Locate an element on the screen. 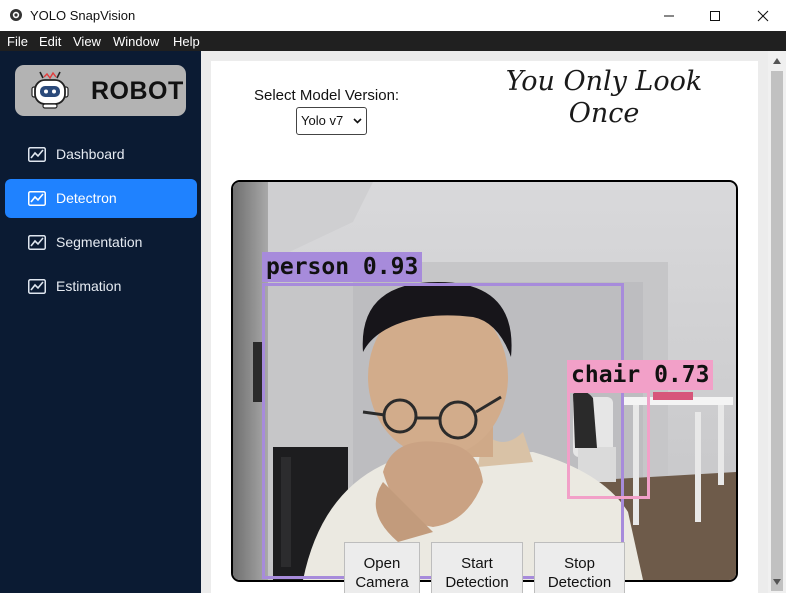 The width and height of the screenshot is (786, 593). menu-bar: File Edit View Window Help is located at coordinates (393, 41).